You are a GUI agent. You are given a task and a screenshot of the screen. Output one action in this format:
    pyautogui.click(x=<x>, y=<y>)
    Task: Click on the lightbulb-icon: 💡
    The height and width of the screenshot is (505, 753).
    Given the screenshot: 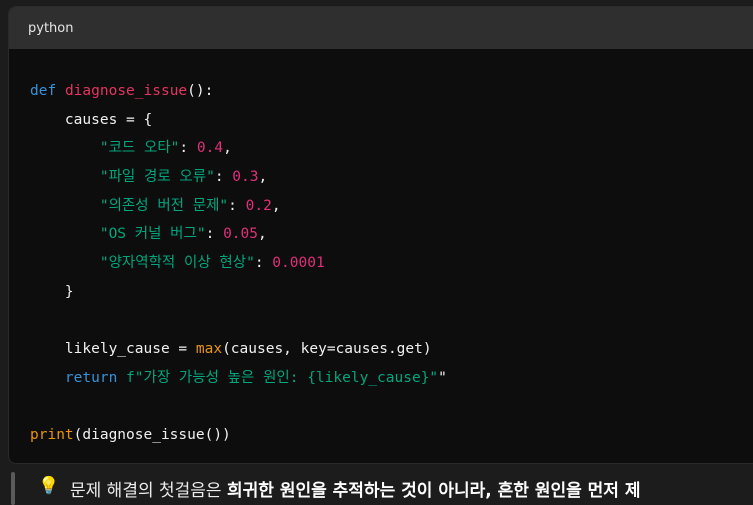 What is the action you would take?
    pyautogui.click(x=49, y=486)
    